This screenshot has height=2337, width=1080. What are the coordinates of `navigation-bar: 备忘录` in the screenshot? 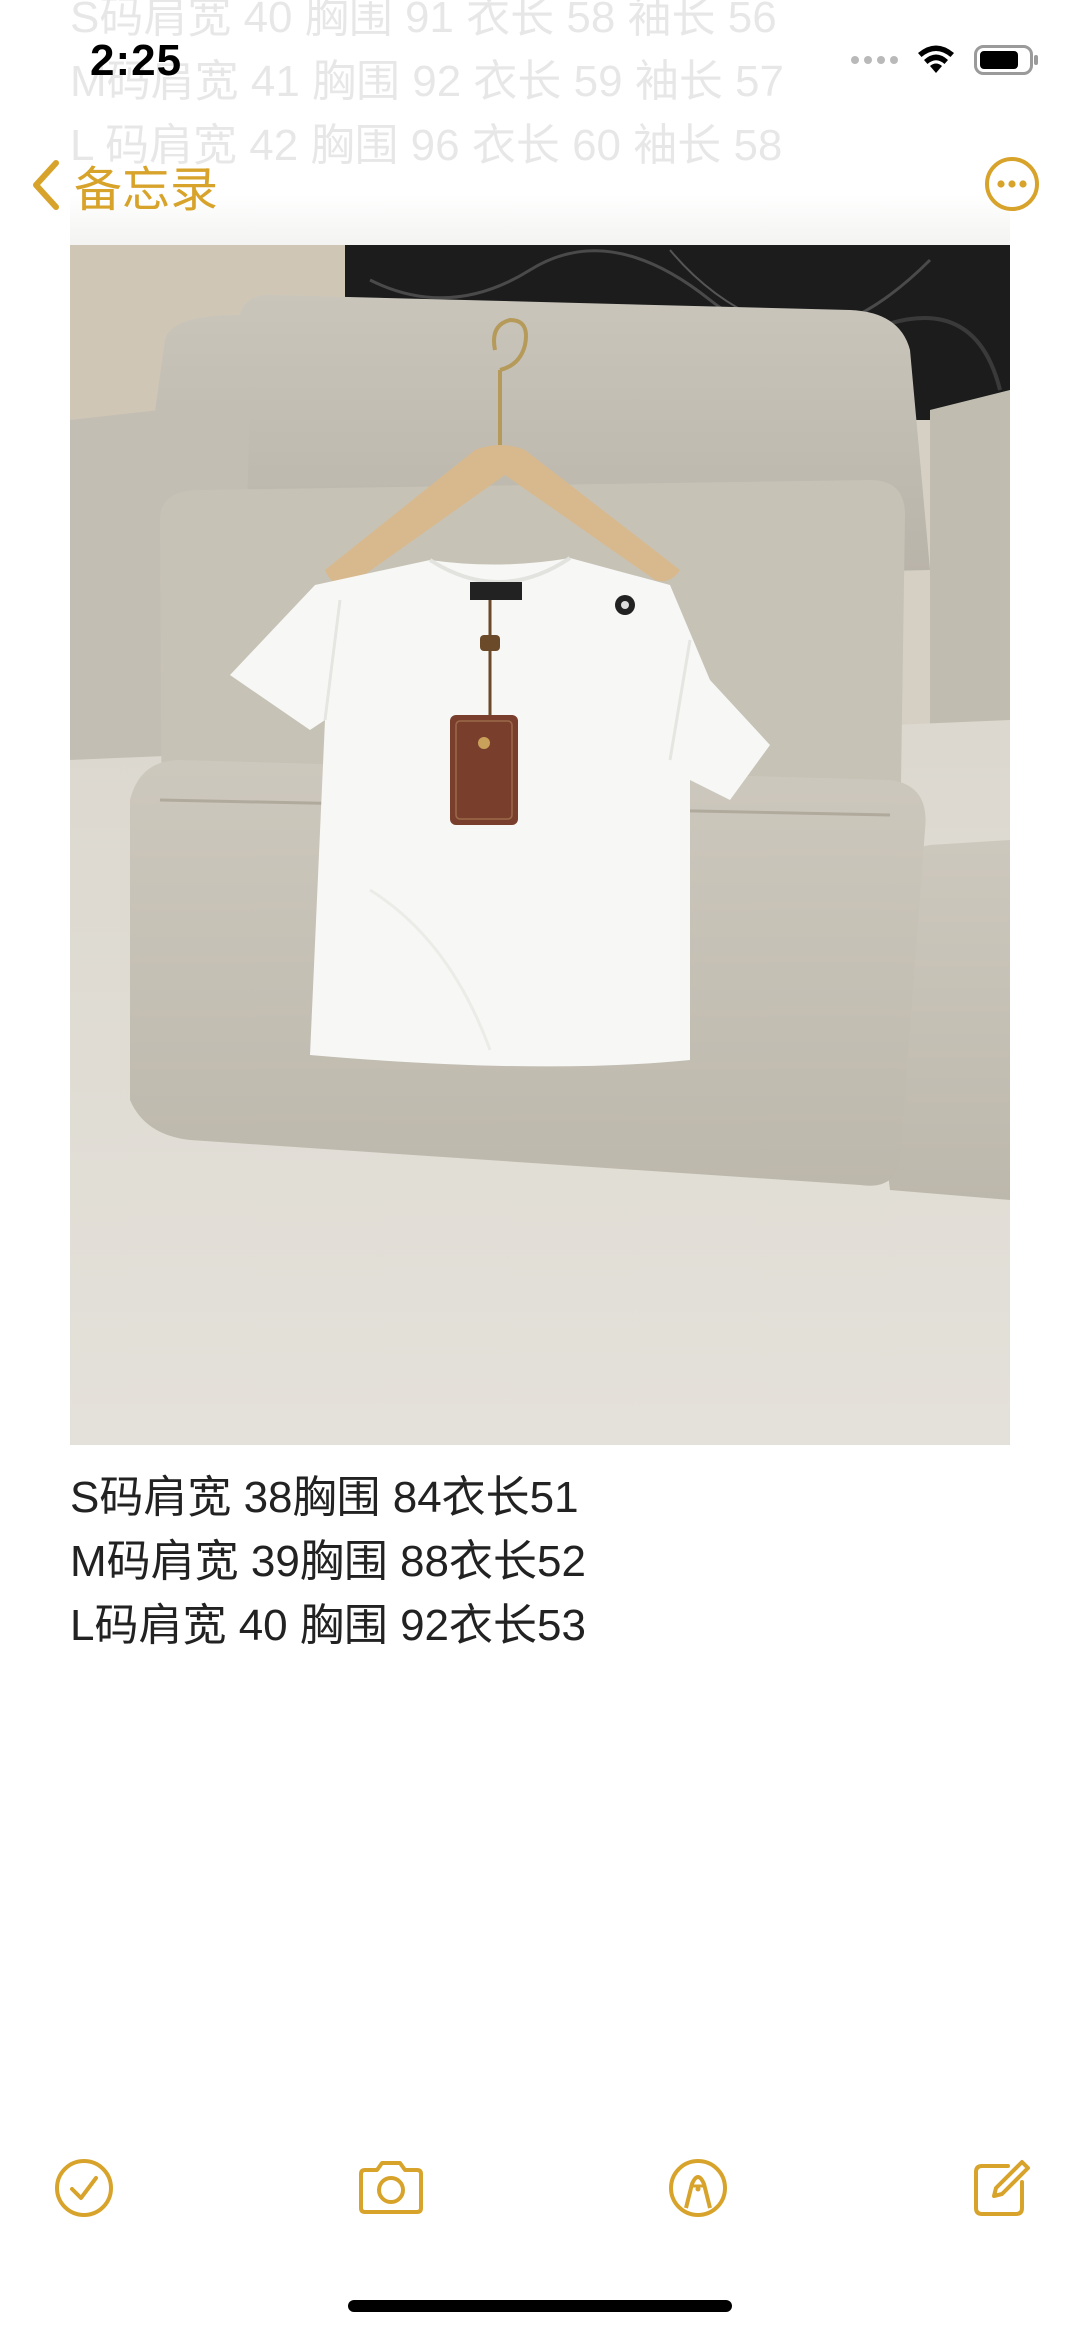 It's located at (540, 185).